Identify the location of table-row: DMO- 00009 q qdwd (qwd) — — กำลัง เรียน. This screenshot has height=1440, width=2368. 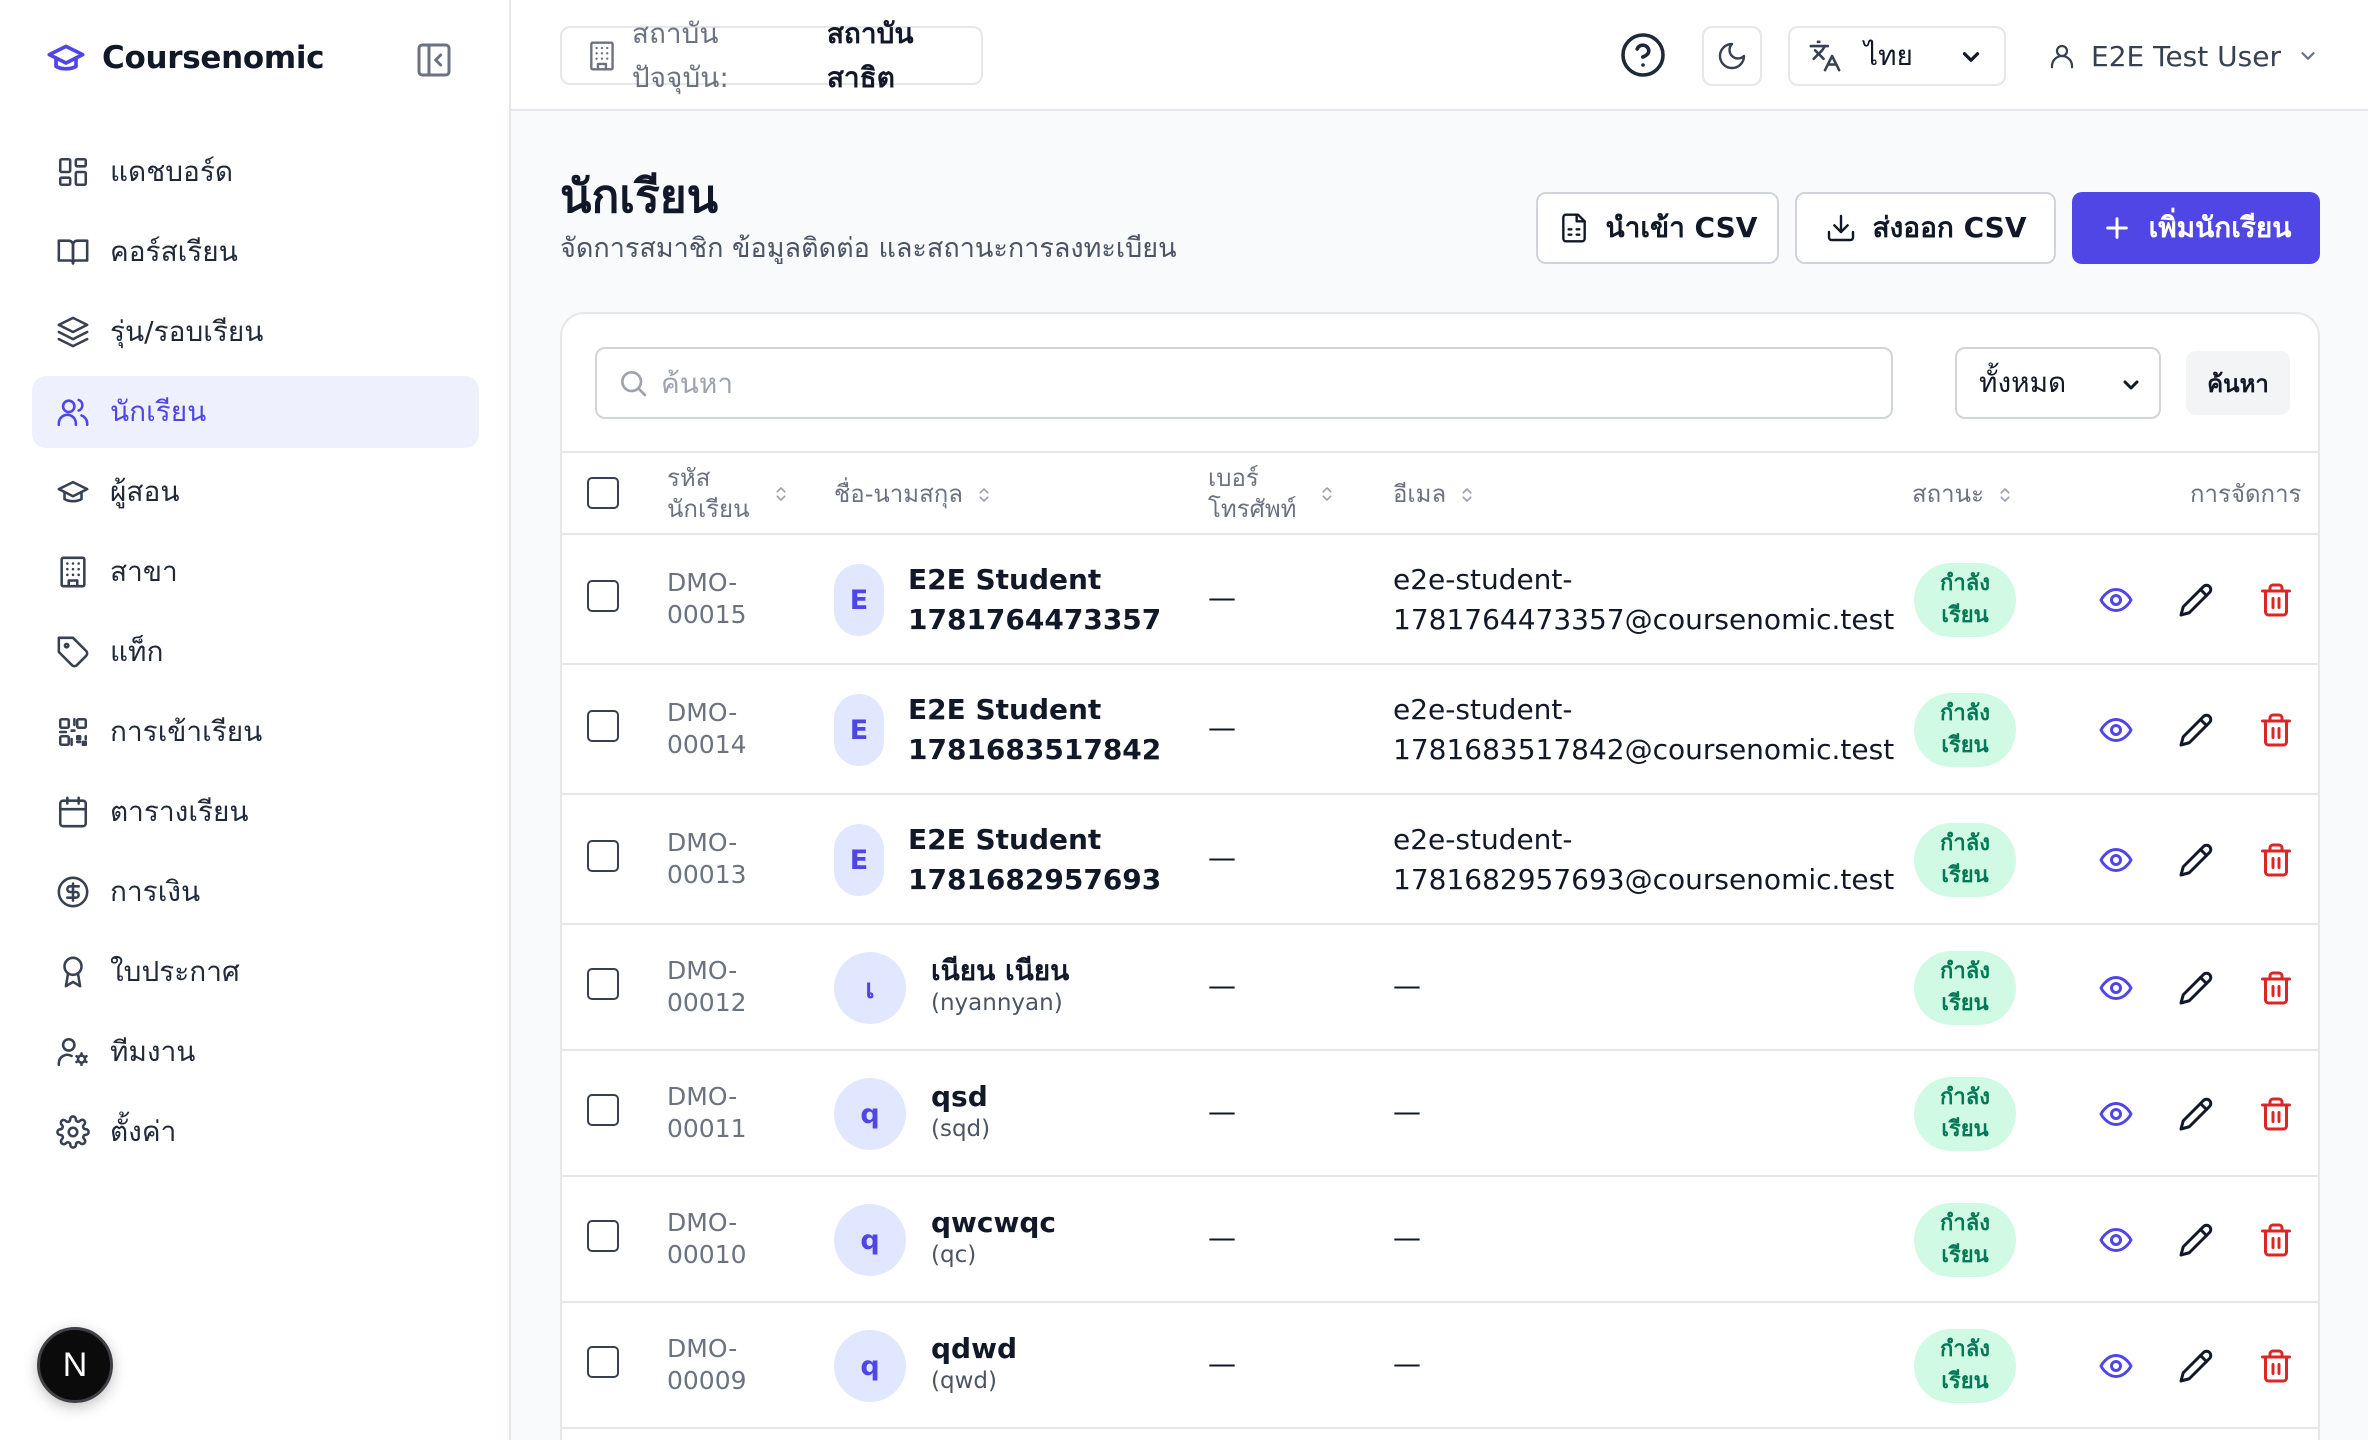
(1440, 1366).